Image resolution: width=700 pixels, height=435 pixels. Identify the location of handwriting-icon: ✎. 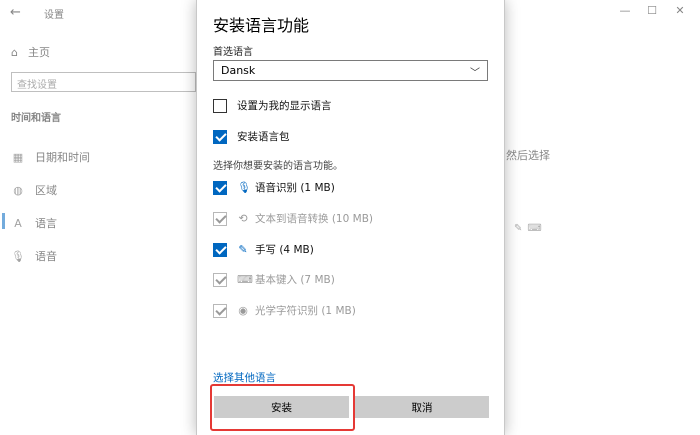
(243, 249).